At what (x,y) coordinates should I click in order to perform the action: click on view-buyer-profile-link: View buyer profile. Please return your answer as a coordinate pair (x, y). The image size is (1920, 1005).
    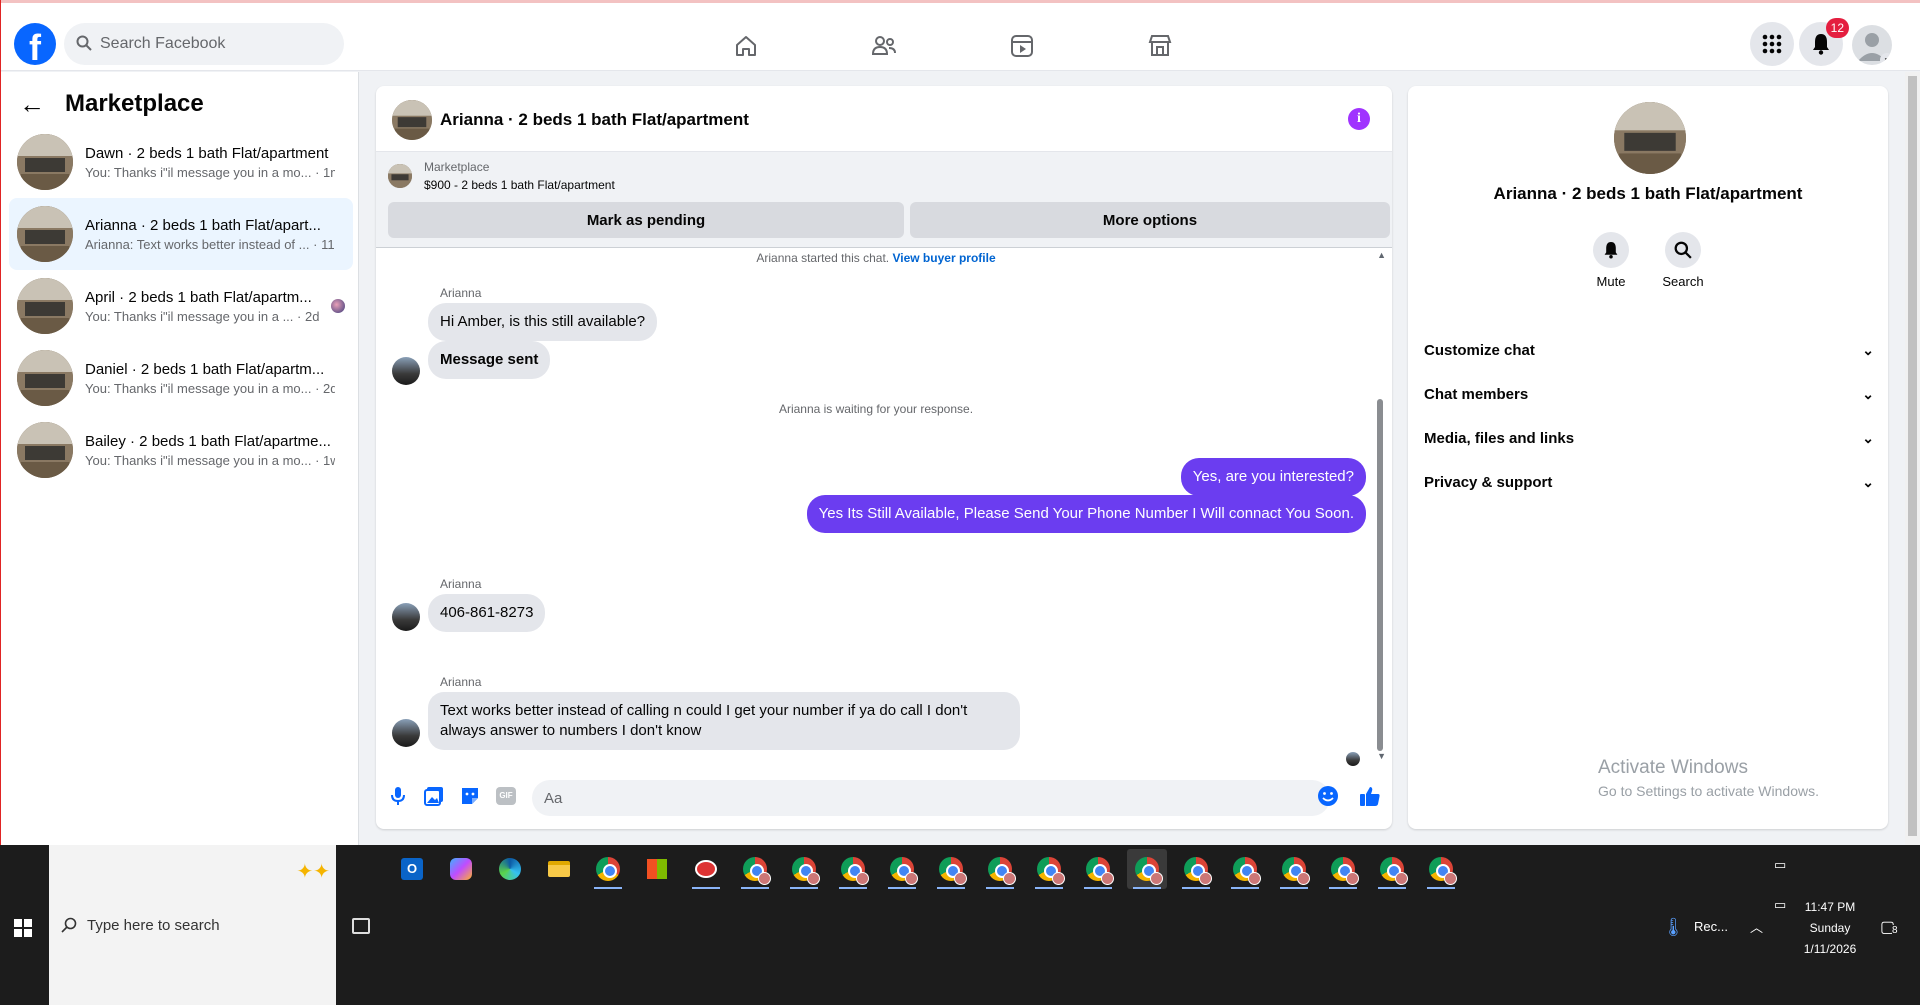
    Looking at the image, I should click on (943, 258).